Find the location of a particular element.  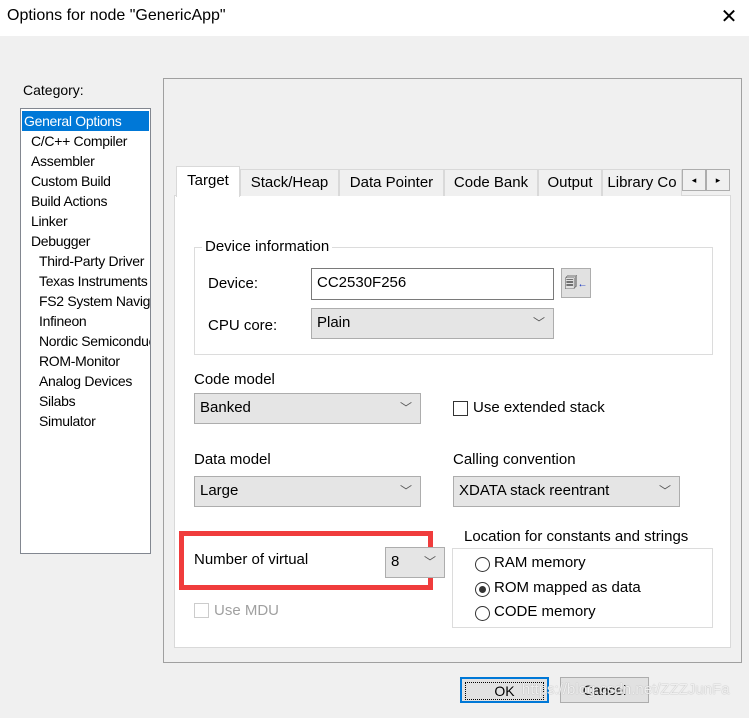

tab-scroll-right-button: ▸ is located at coordinates (718, 180).